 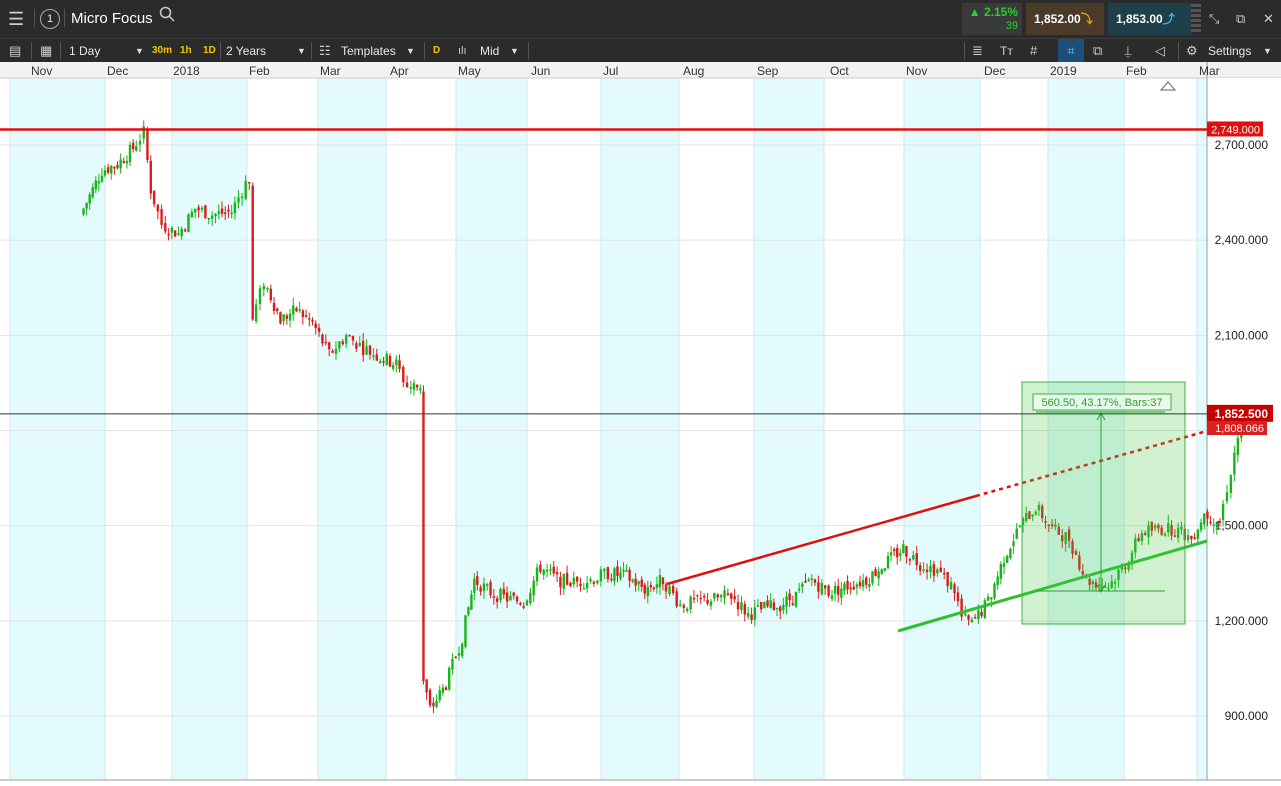 I want to click on range-dropdown-icon: ▼, so click(x=301, y=51).